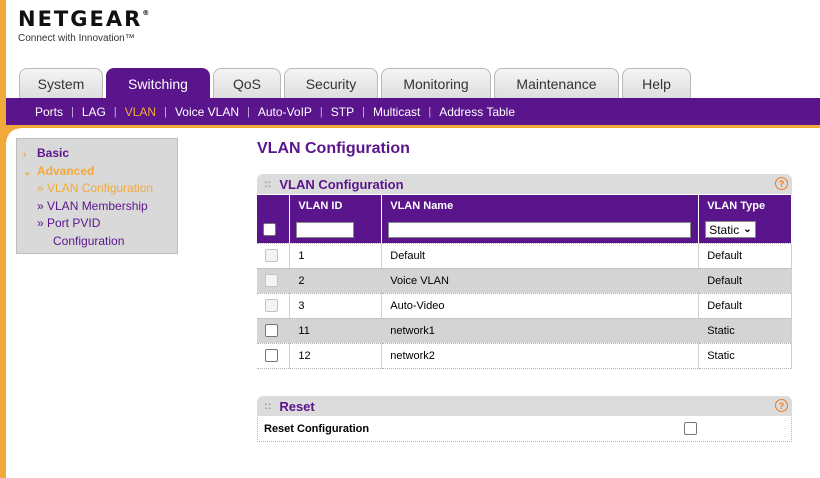  I want to click on col-vlan-type: VLAN Type, so click(745, 206).